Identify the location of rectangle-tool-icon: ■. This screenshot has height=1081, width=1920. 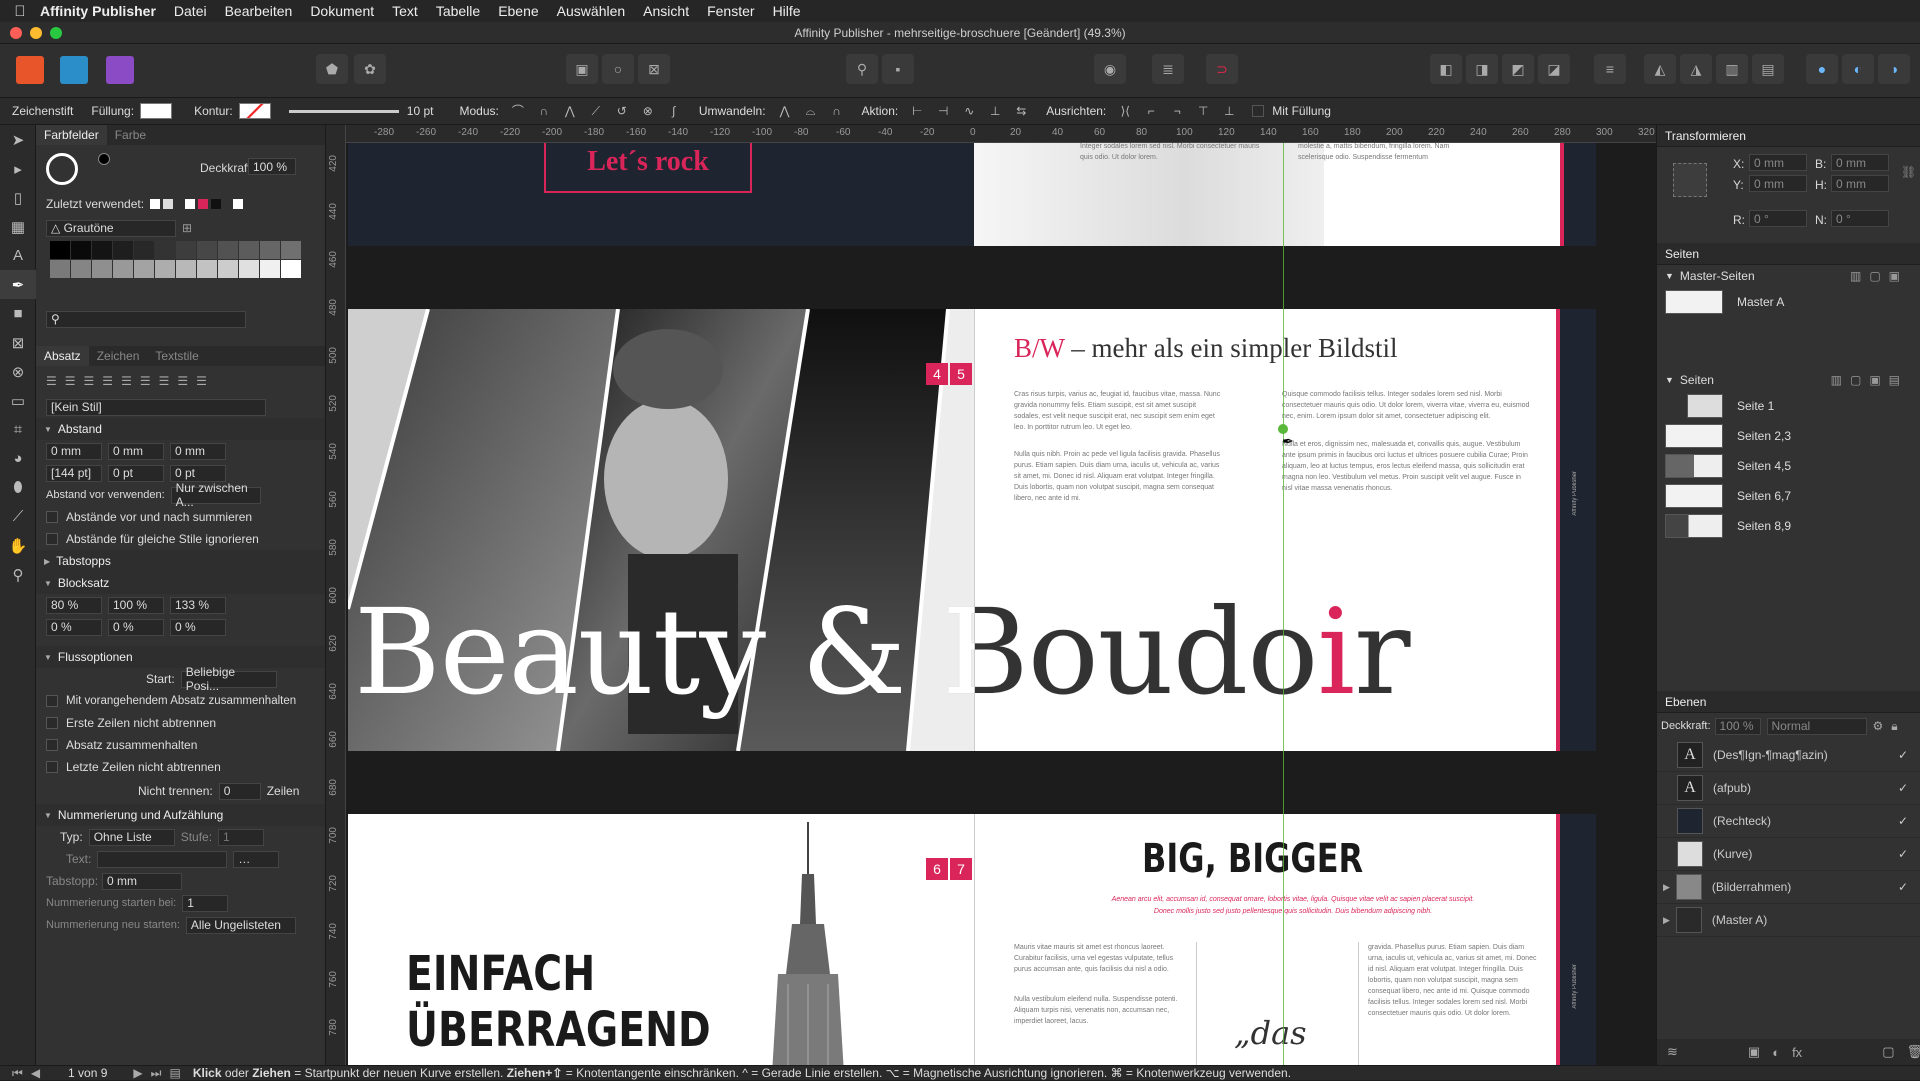
(18, 313).